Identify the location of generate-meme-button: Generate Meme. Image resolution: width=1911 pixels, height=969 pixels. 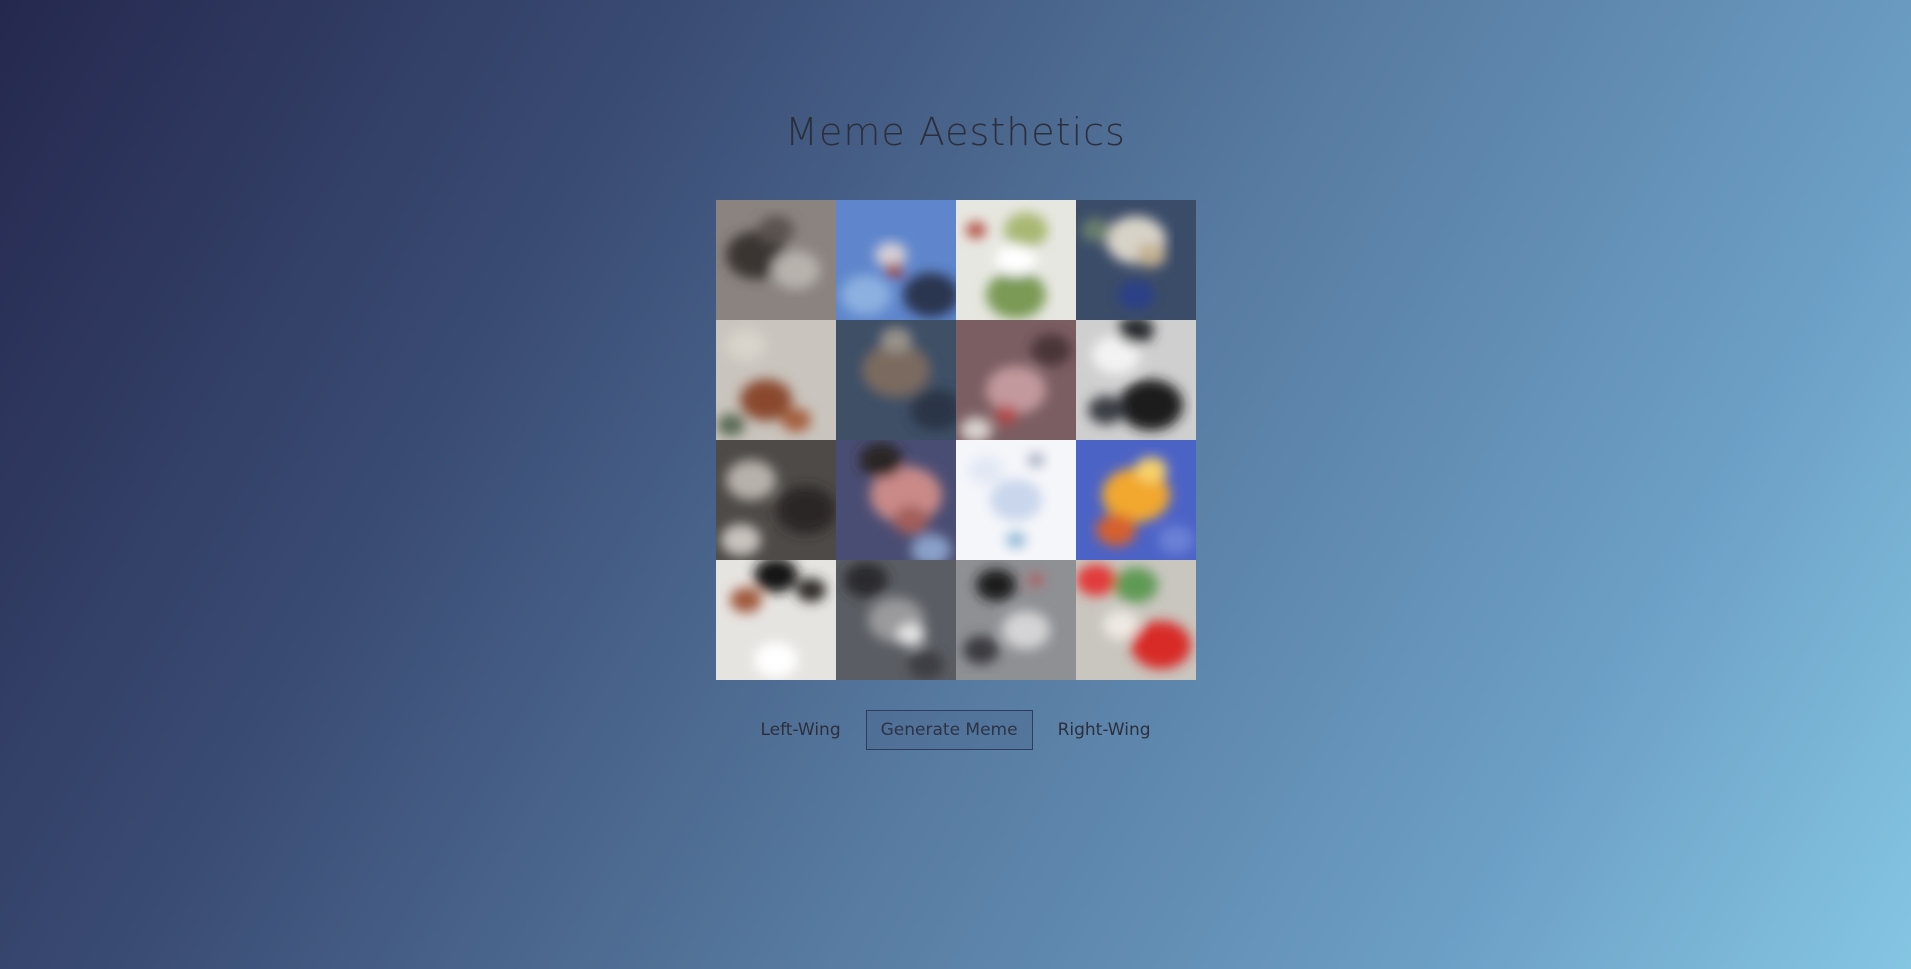
(949, 730).